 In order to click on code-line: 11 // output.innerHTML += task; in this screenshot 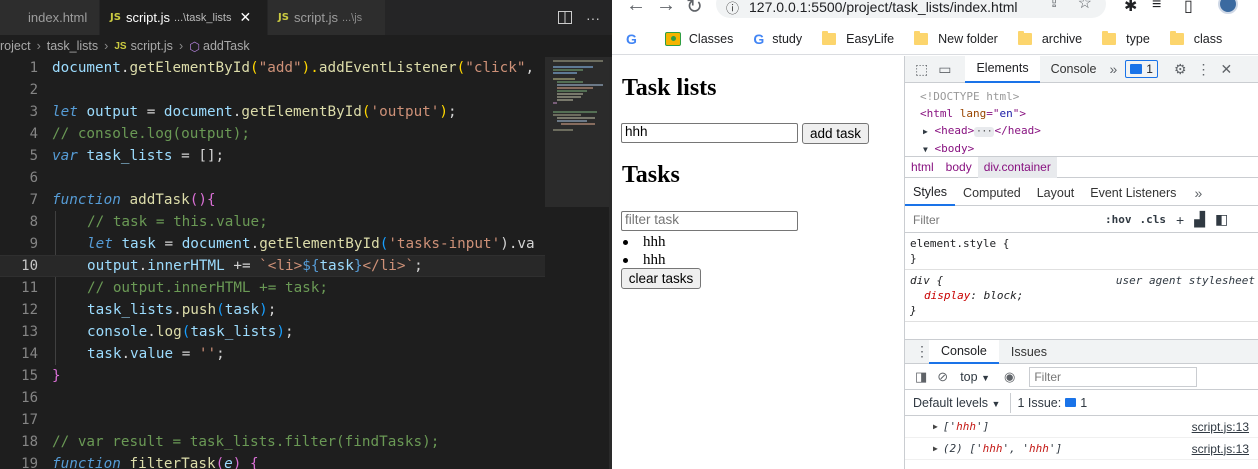, I will do `click(272, 288)`.